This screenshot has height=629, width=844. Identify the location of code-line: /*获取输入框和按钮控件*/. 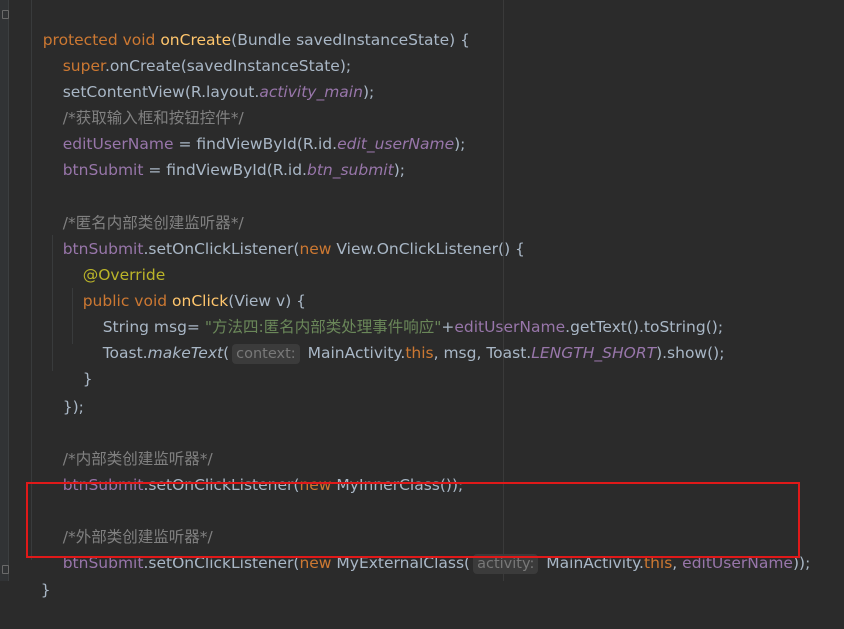
(143, 103).